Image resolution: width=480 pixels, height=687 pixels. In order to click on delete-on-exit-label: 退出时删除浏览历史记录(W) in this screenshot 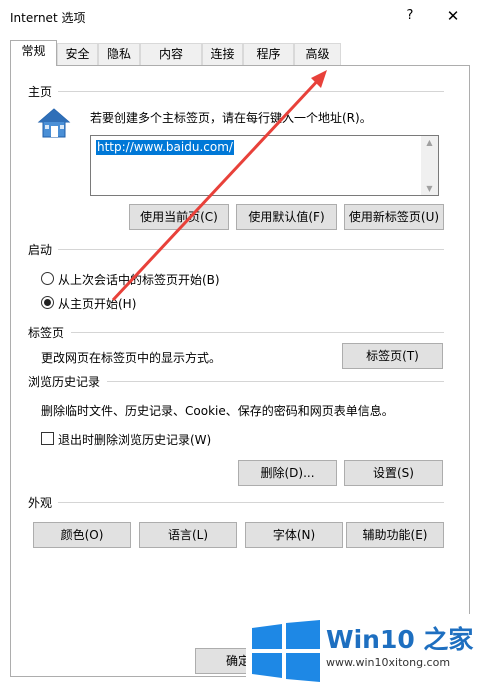, I will do `click(135, 440)`.